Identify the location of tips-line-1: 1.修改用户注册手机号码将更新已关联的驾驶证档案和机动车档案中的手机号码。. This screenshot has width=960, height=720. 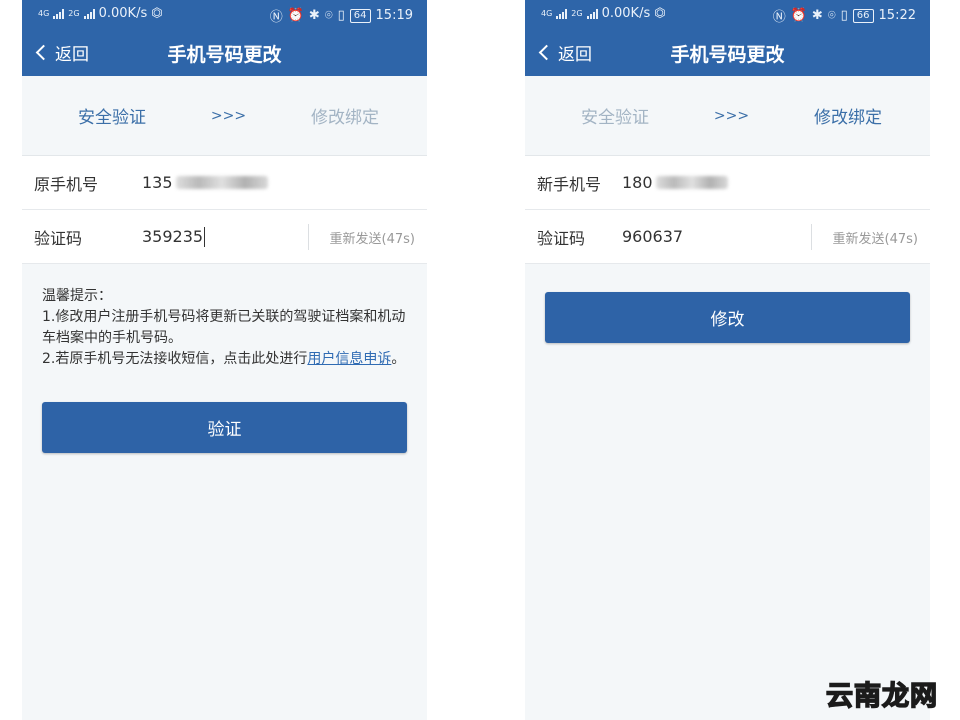
(224, 327).